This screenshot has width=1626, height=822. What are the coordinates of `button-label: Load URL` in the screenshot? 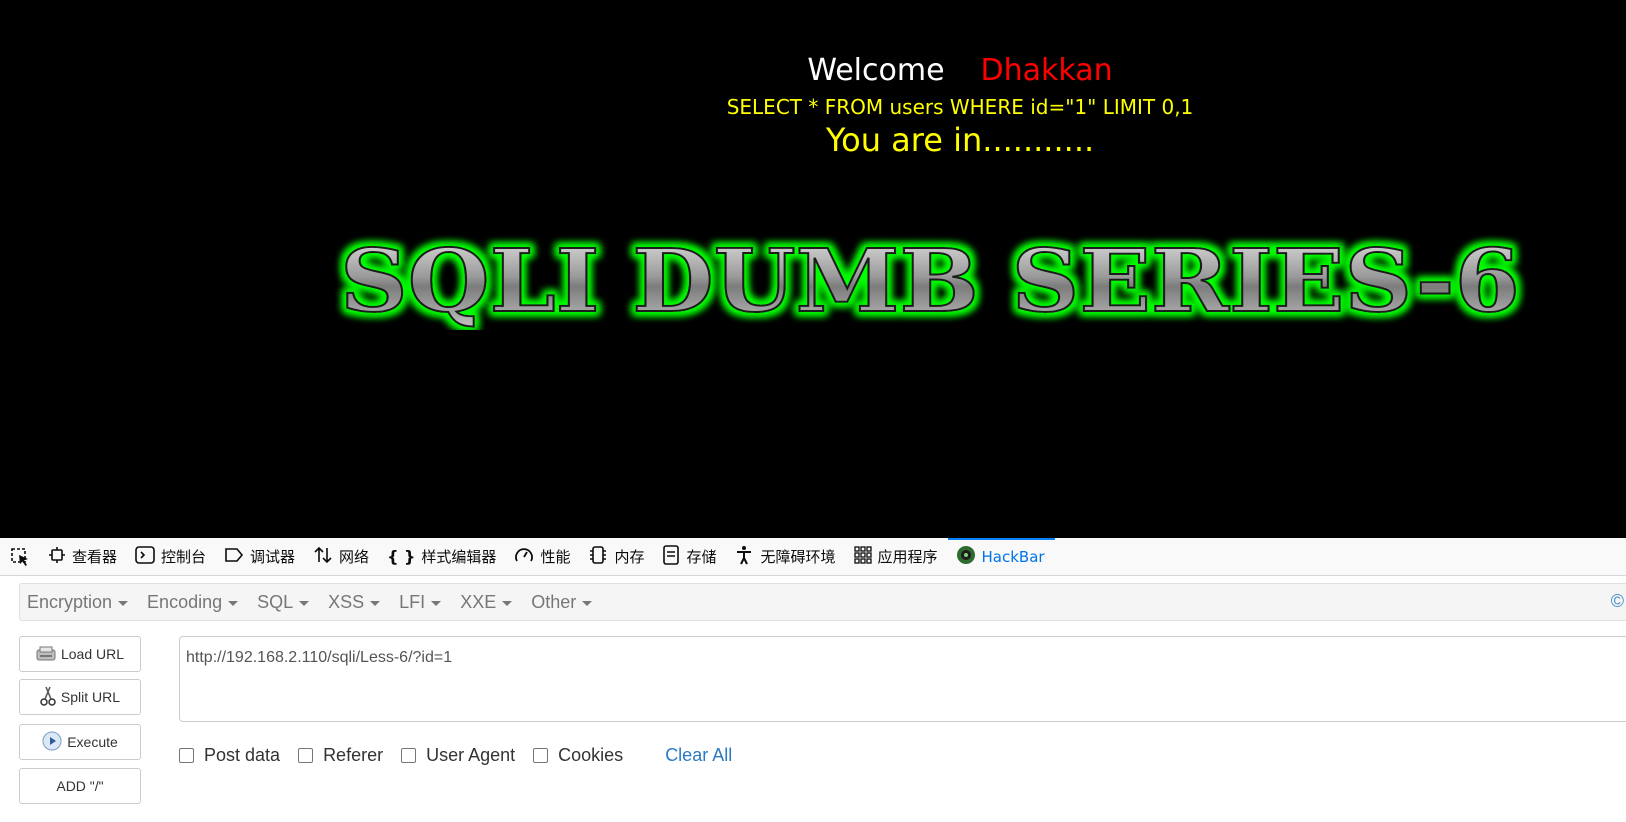 It's located at (92, 654).